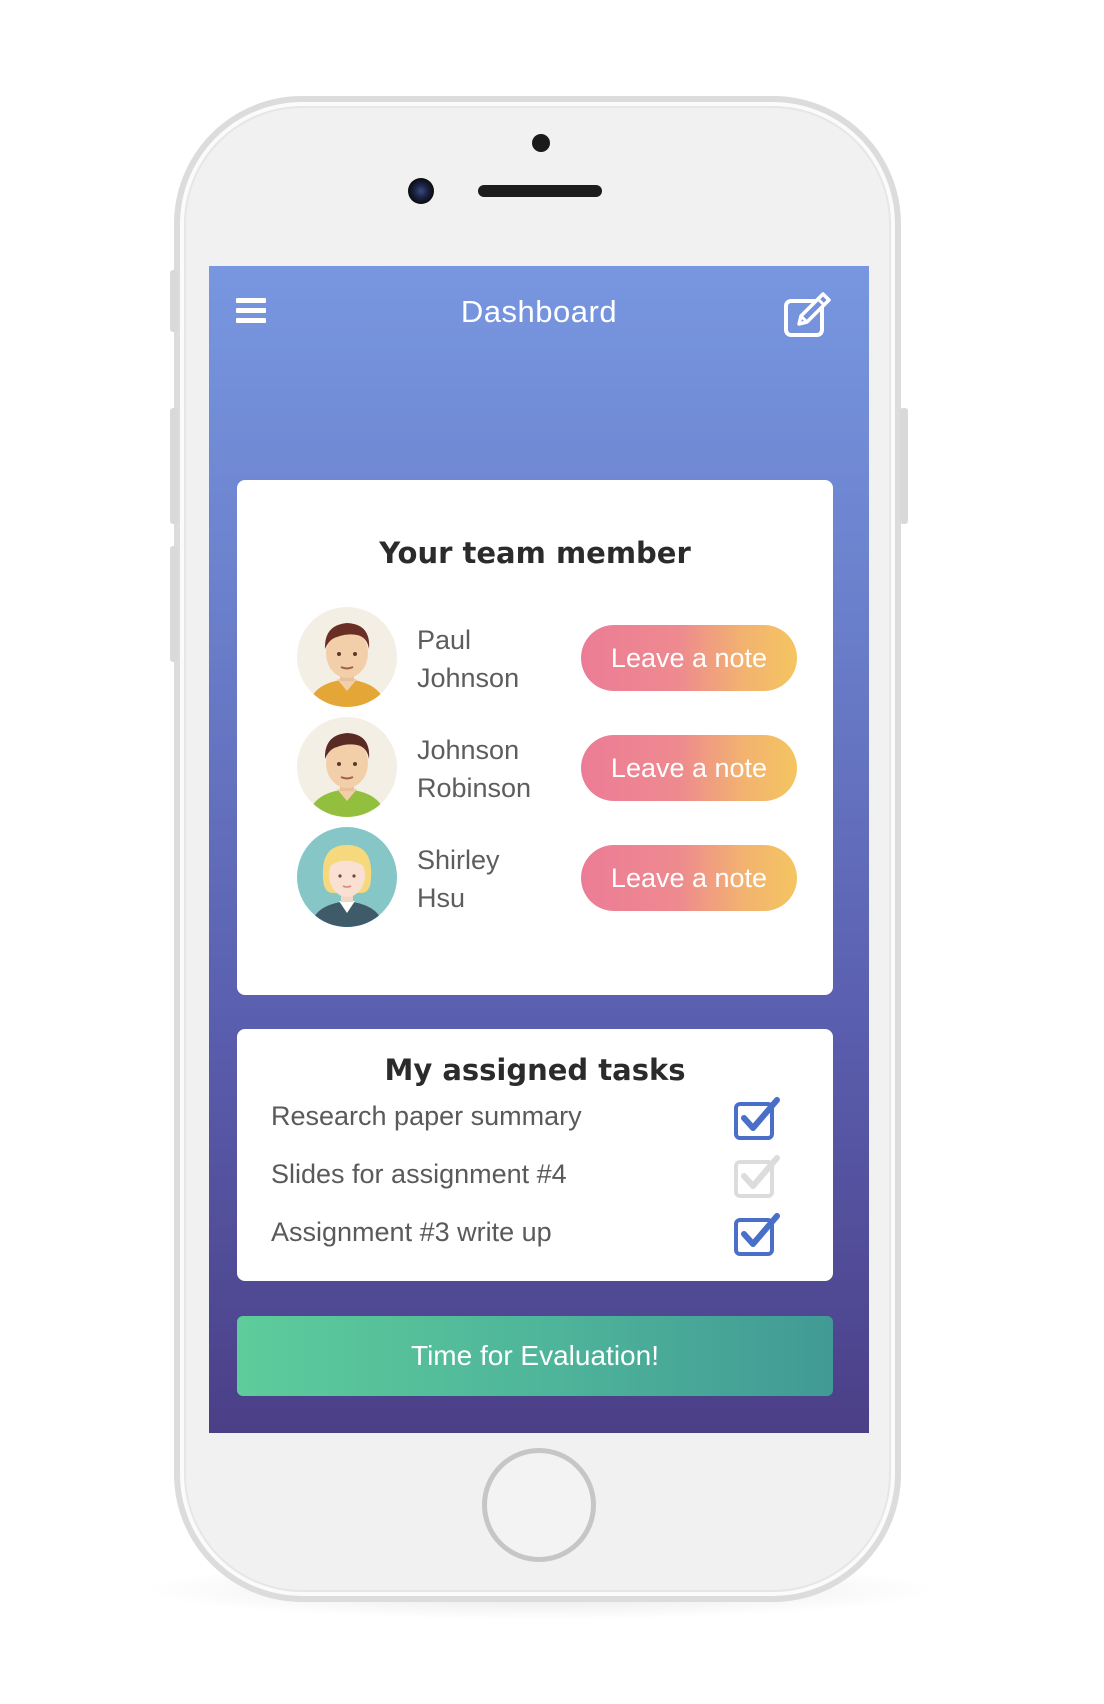 The width and height of the screenshot is (1104, 1704). What do you see at coordinates (535, 877) in the screenshot?
I see `member-row: Shirley Hsu Leave a note` at bounding box center [535, 877].